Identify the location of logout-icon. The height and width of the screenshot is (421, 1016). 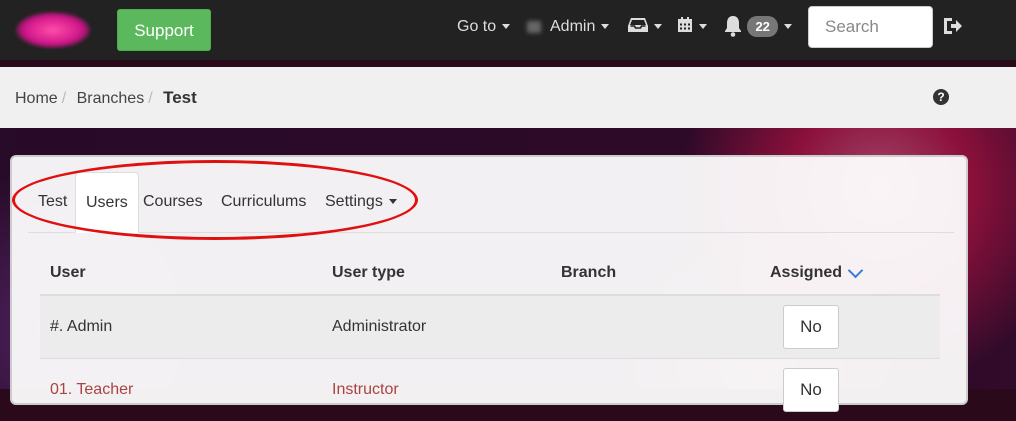
(952, 26).